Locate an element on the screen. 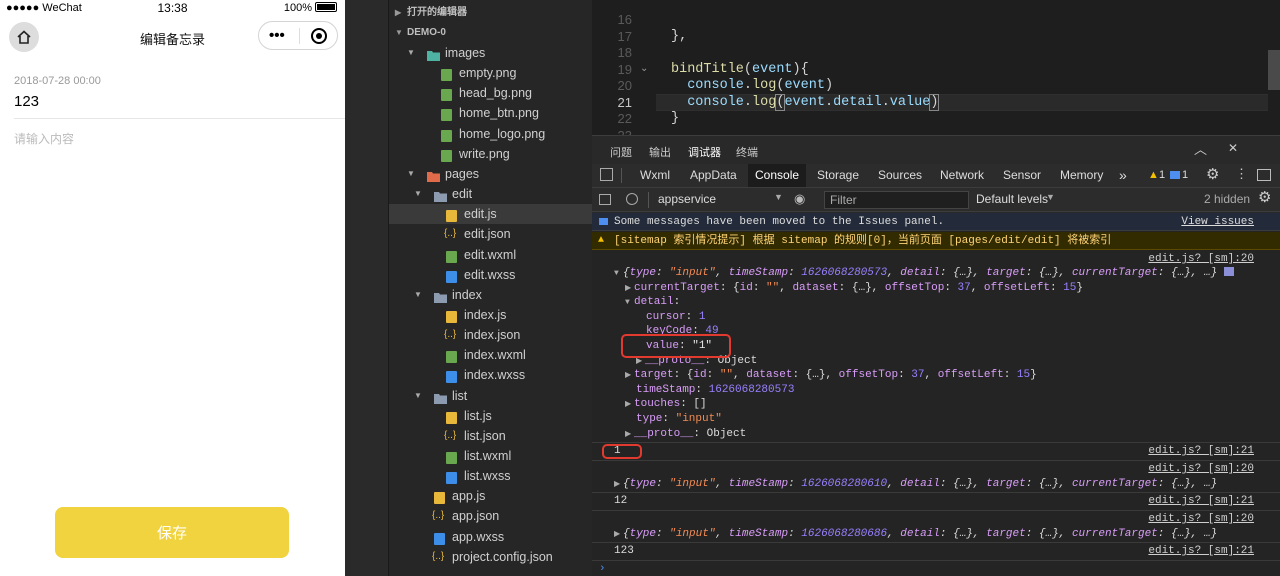 This screenshot has height=576, width=1280. menu-capsule: ••• is located at coordinates (298, 35).